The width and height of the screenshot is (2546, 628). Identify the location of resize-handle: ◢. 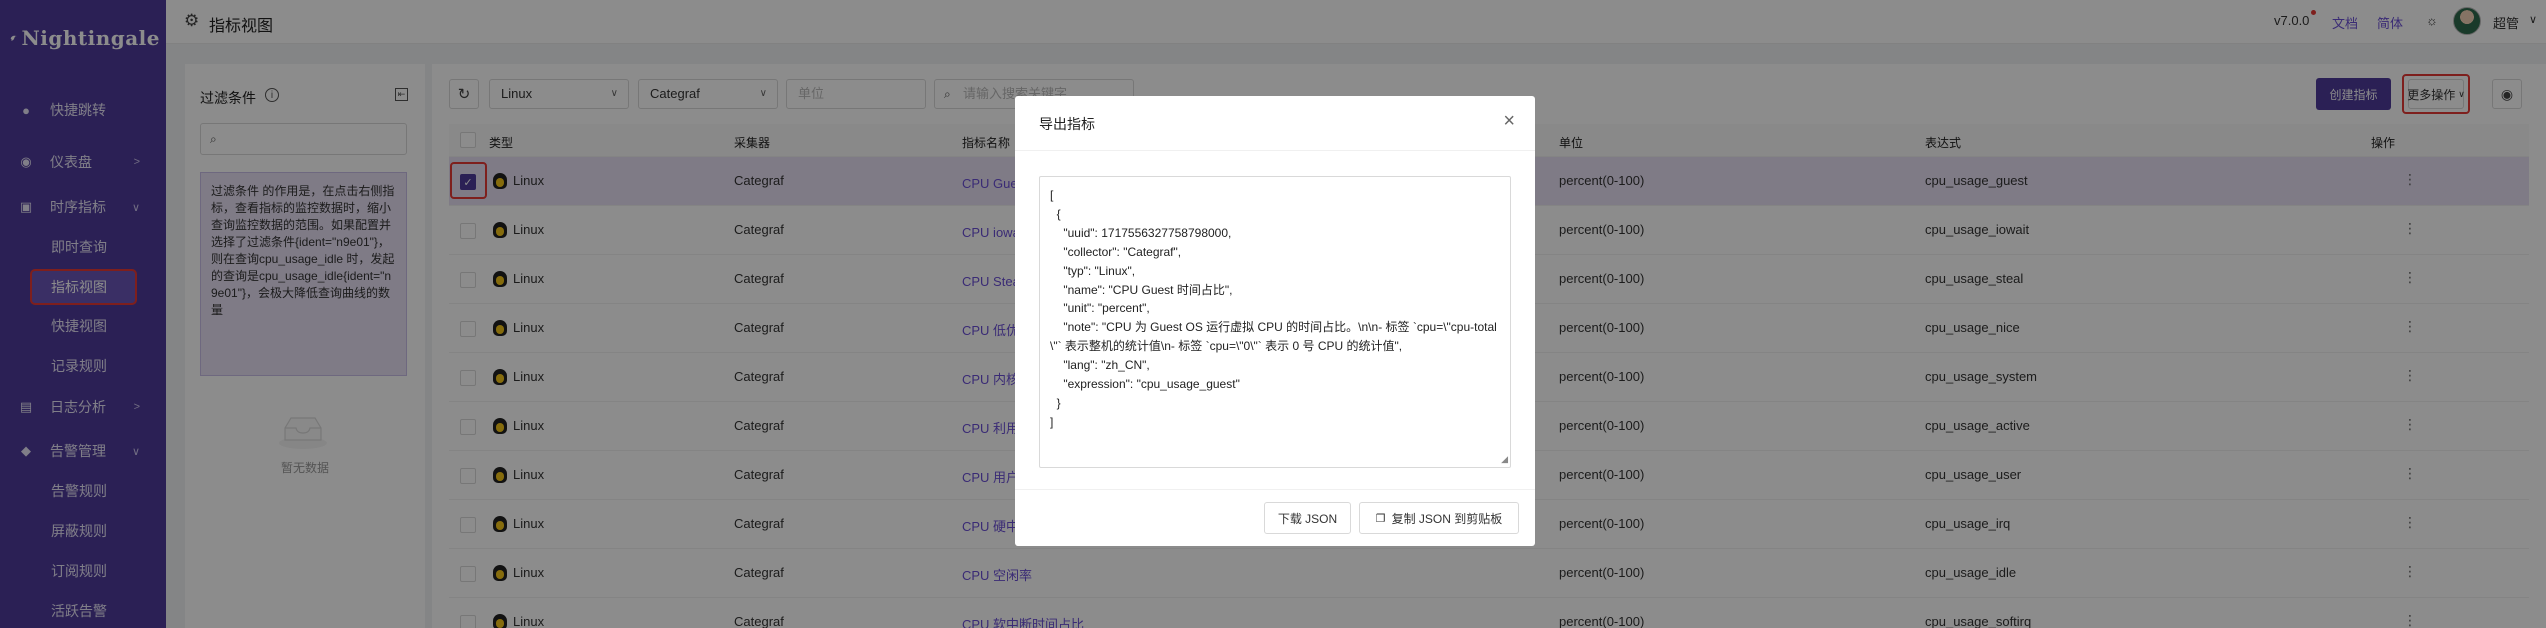
(1504, 459).